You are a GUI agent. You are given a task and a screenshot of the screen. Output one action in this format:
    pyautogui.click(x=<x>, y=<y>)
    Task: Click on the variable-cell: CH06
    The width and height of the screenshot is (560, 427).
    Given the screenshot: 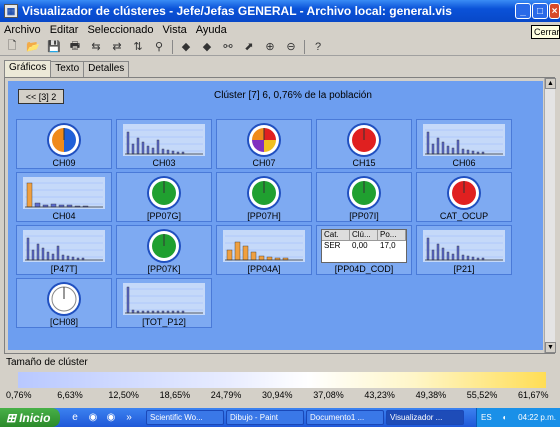 What is the action you would take?
    pyautogui.click(x=464, y=144)
    